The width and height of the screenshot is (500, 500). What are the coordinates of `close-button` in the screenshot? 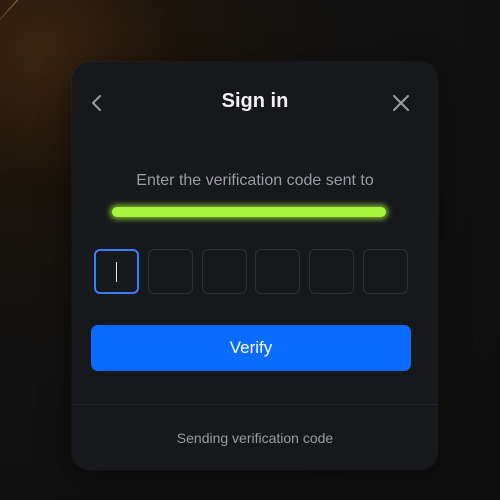 It's located at (401, 103).